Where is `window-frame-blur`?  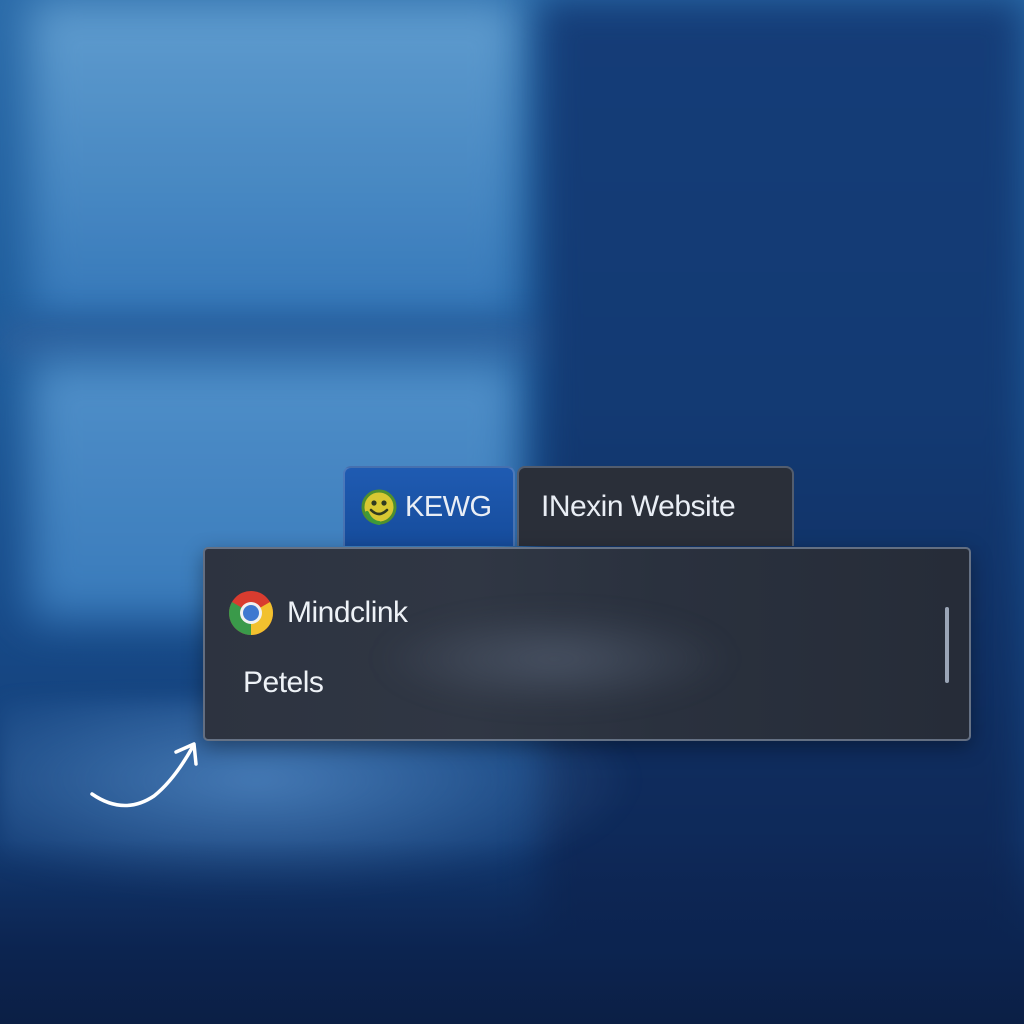
window-frame-blur is located at coordinates (280, 340).